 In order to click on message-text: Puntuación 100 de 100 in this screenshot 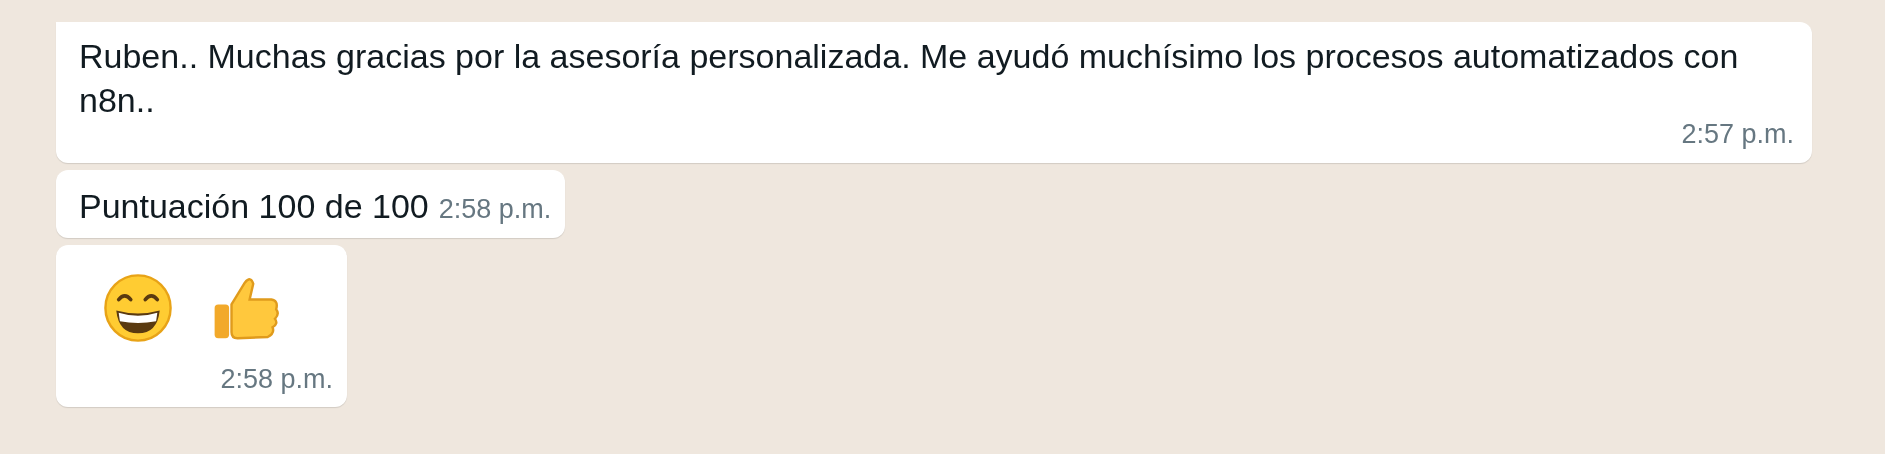, I will do `click(254, 206)`.